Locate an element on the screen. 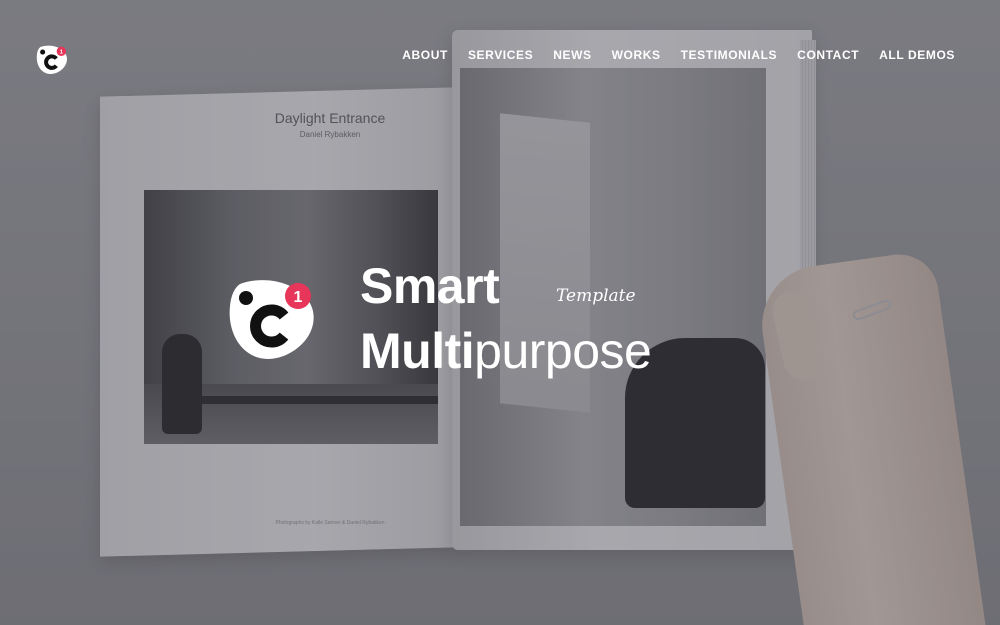 The width and height of the screenshot is (1000, 625). hero-title-smart: Smart is located at coordinates (430, 286).